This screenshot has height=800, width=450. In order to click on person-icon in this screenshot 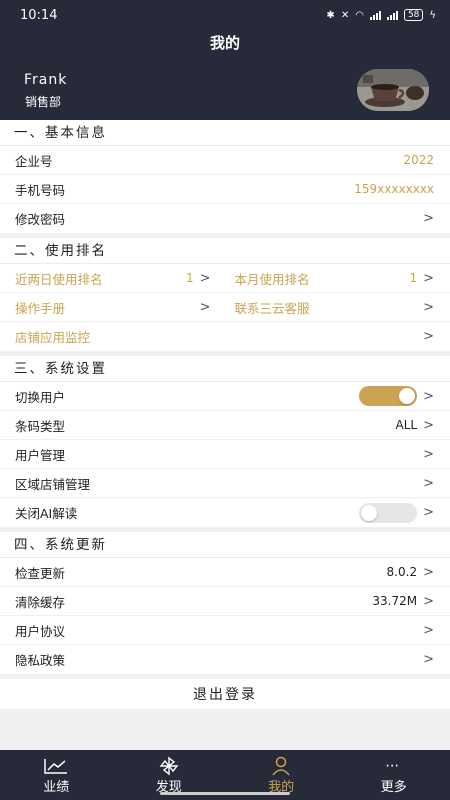, I will do `click(281, 766)`.